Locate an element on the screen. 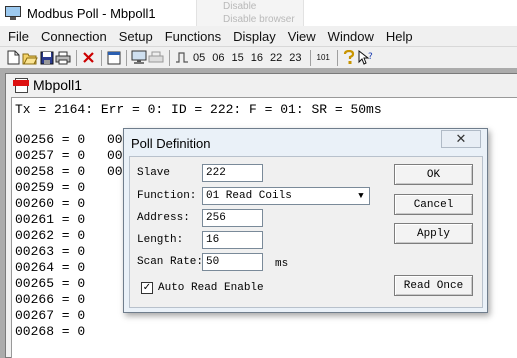 The height and width of the screenshot is (358, 517). ghost-menu-item: Disable browser is located at coordinates (259, 19).